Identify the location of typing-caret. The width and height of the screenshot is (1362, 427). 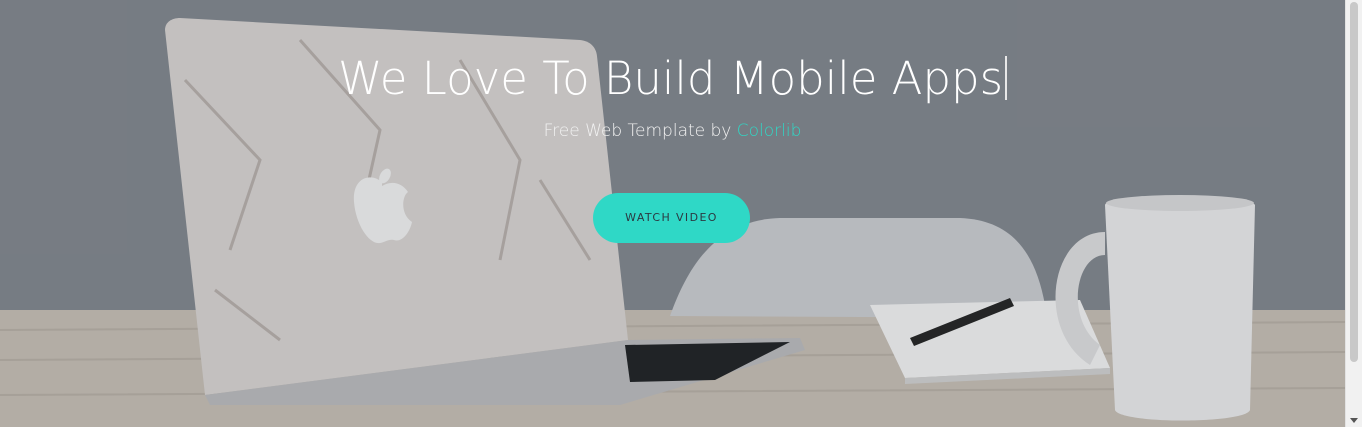
(1006, 78).